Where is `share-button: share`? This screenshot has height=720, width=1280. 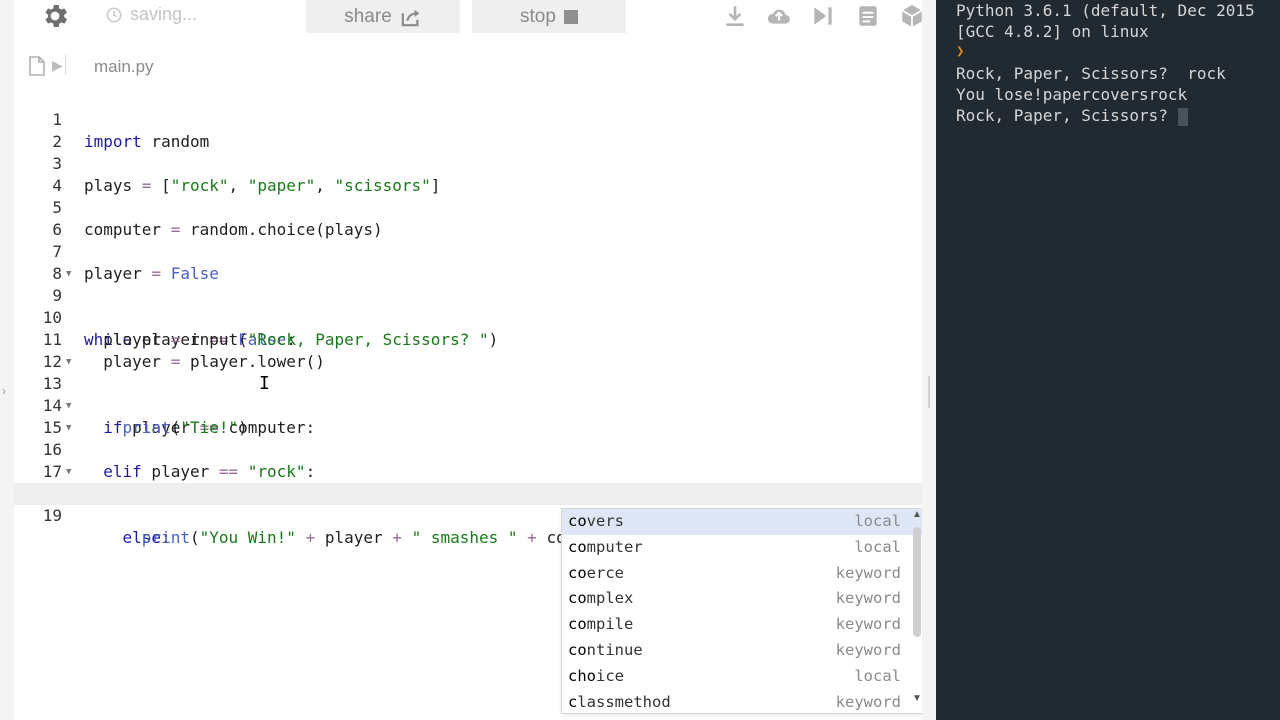 share-button: share is located at coordinates (383, 16).